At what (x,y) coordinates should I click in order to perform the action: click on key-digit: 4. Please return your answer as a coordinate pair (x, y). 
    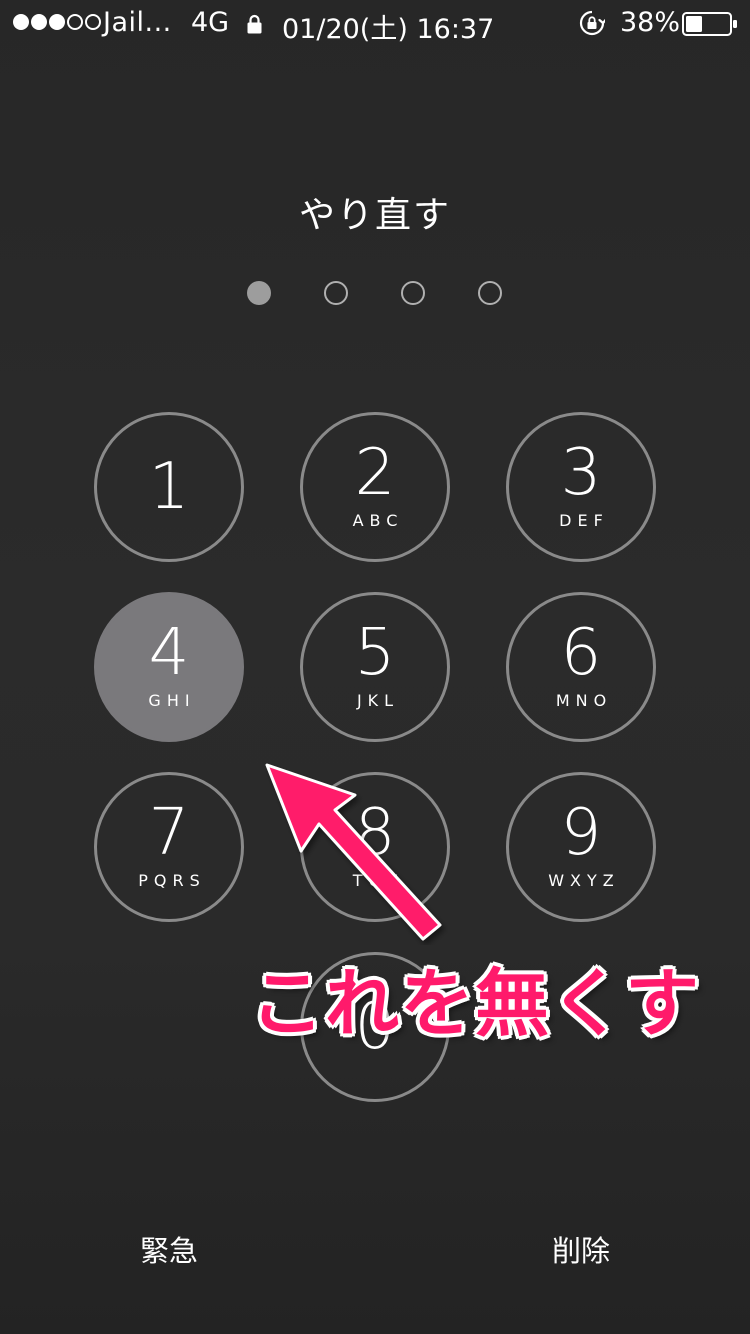
    Looking at the image, I should click on (169, 653).